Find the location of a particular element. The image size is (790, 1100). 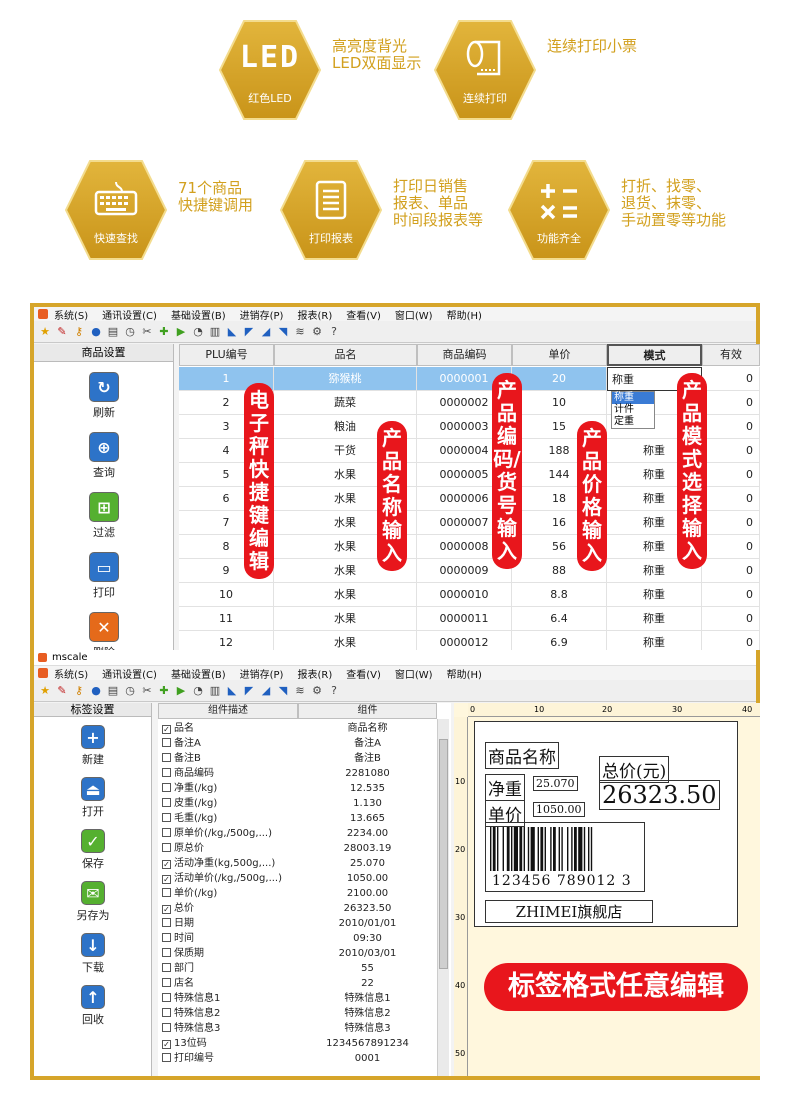

column-header: 商品编码 is located at coordinates (464, 355).